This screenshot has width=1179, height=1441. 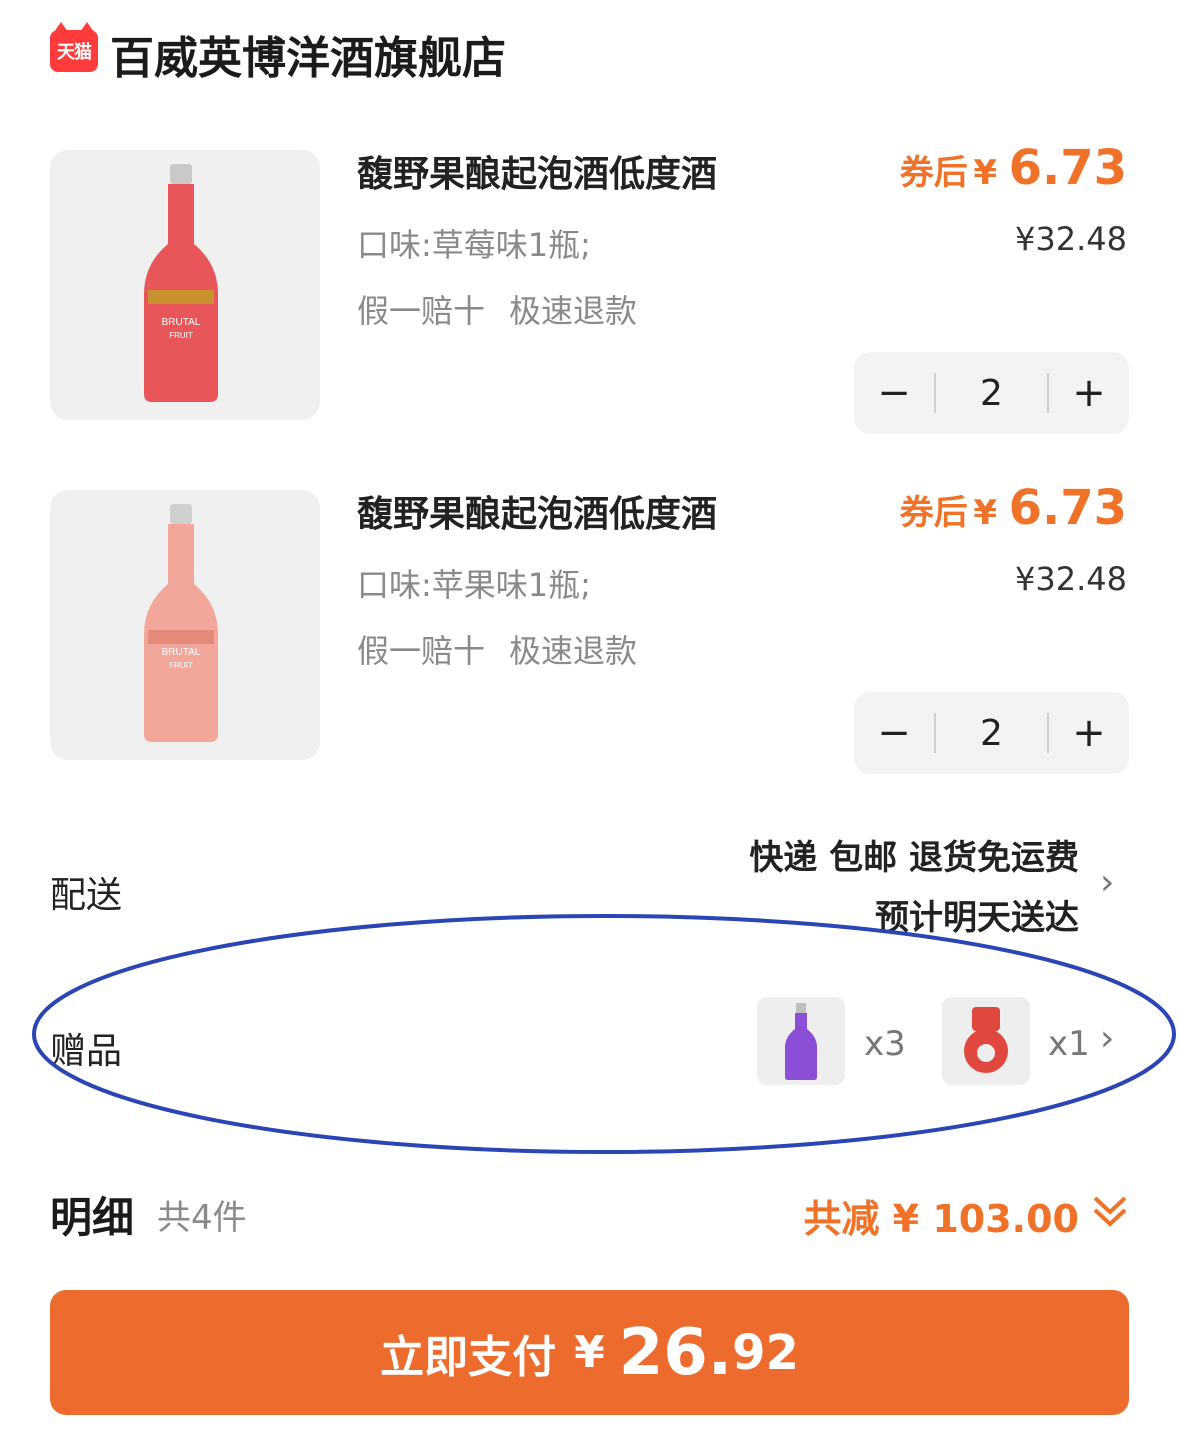 I want to click on pay-label: 立即支付, so click(x=468, y=1357).